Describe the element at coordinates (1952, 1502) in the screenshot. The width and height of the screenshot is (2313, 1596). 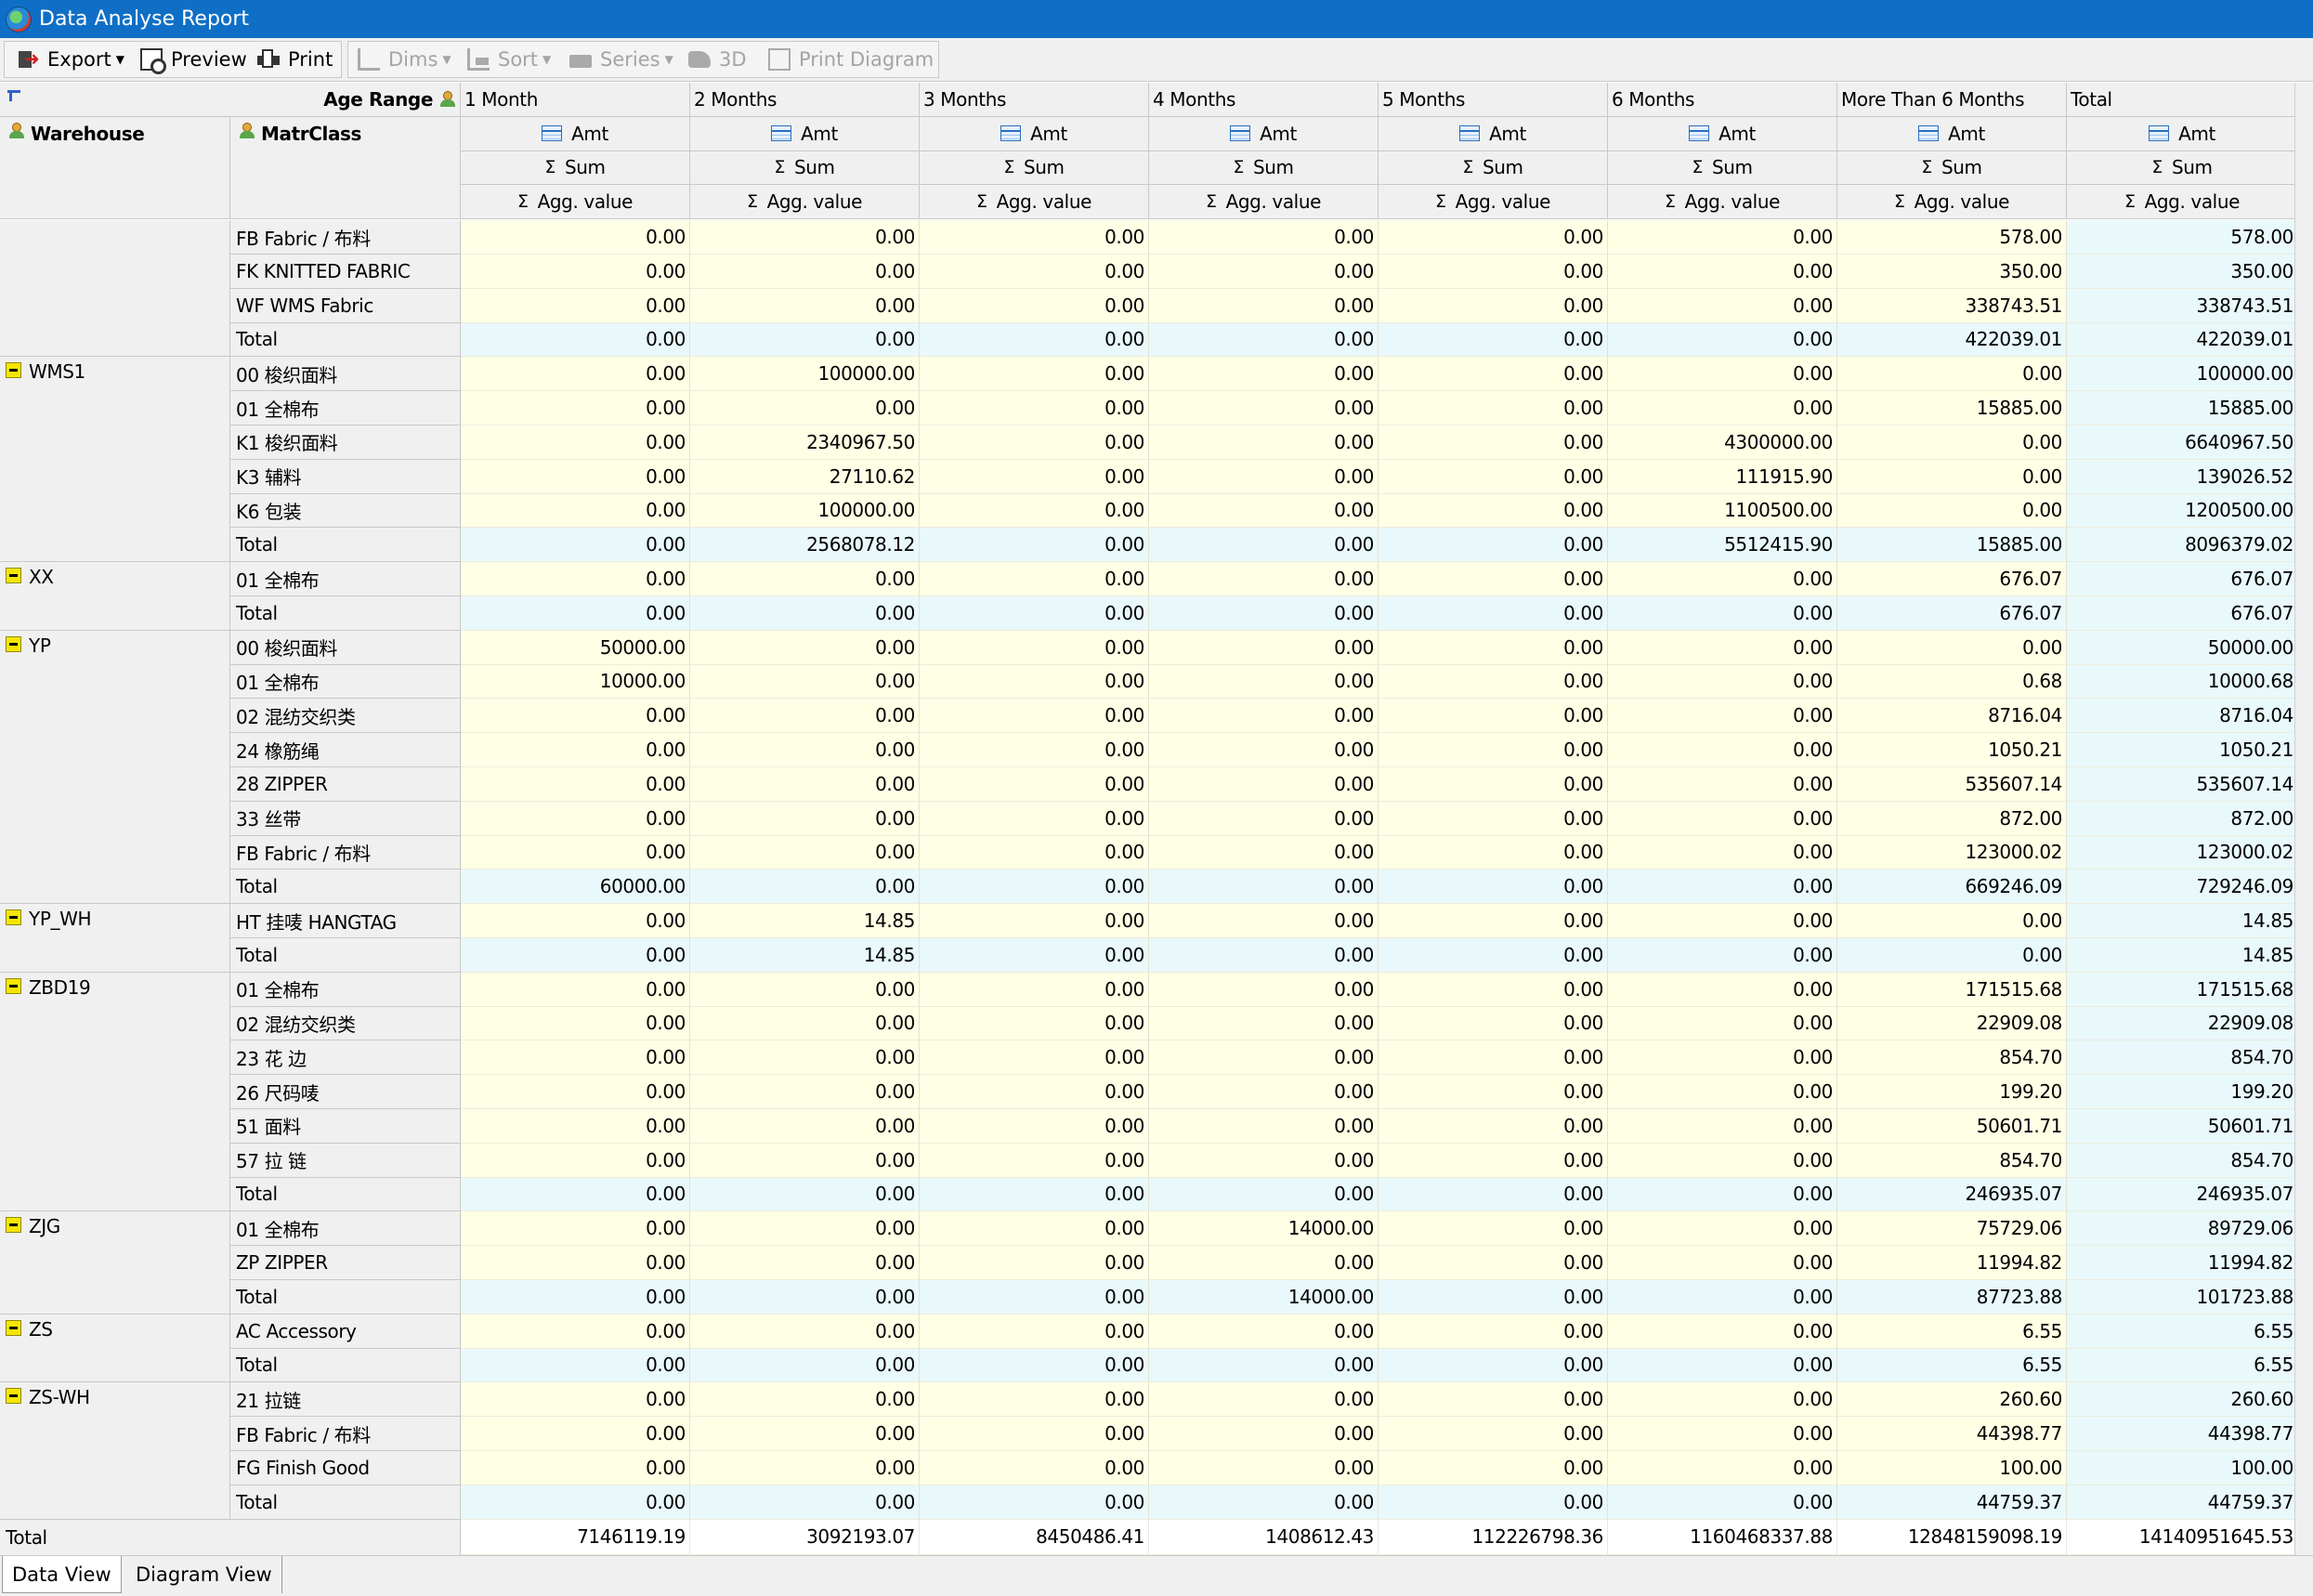
I see `total-value-cell: 44759.37` at that location.